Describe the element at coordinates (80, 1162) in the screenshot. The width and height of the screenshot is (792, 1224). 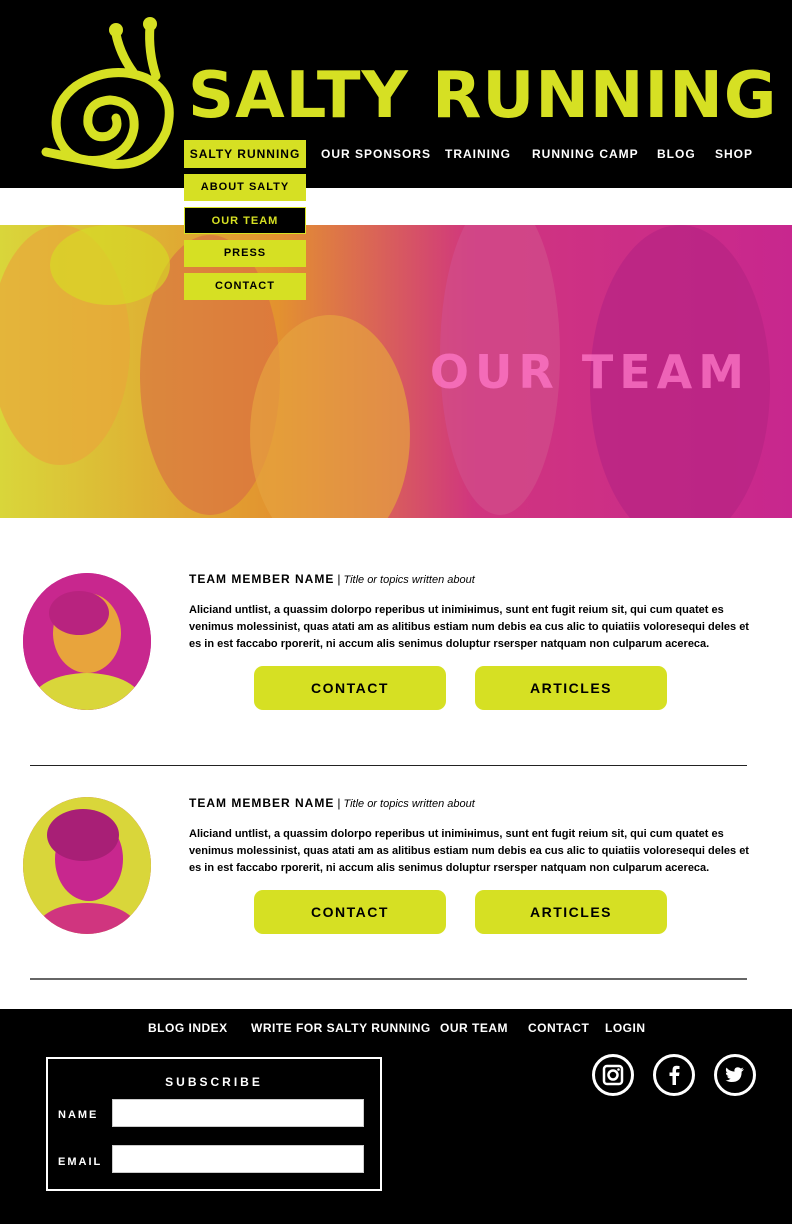
I see `email-label: EMAIL` at that location.